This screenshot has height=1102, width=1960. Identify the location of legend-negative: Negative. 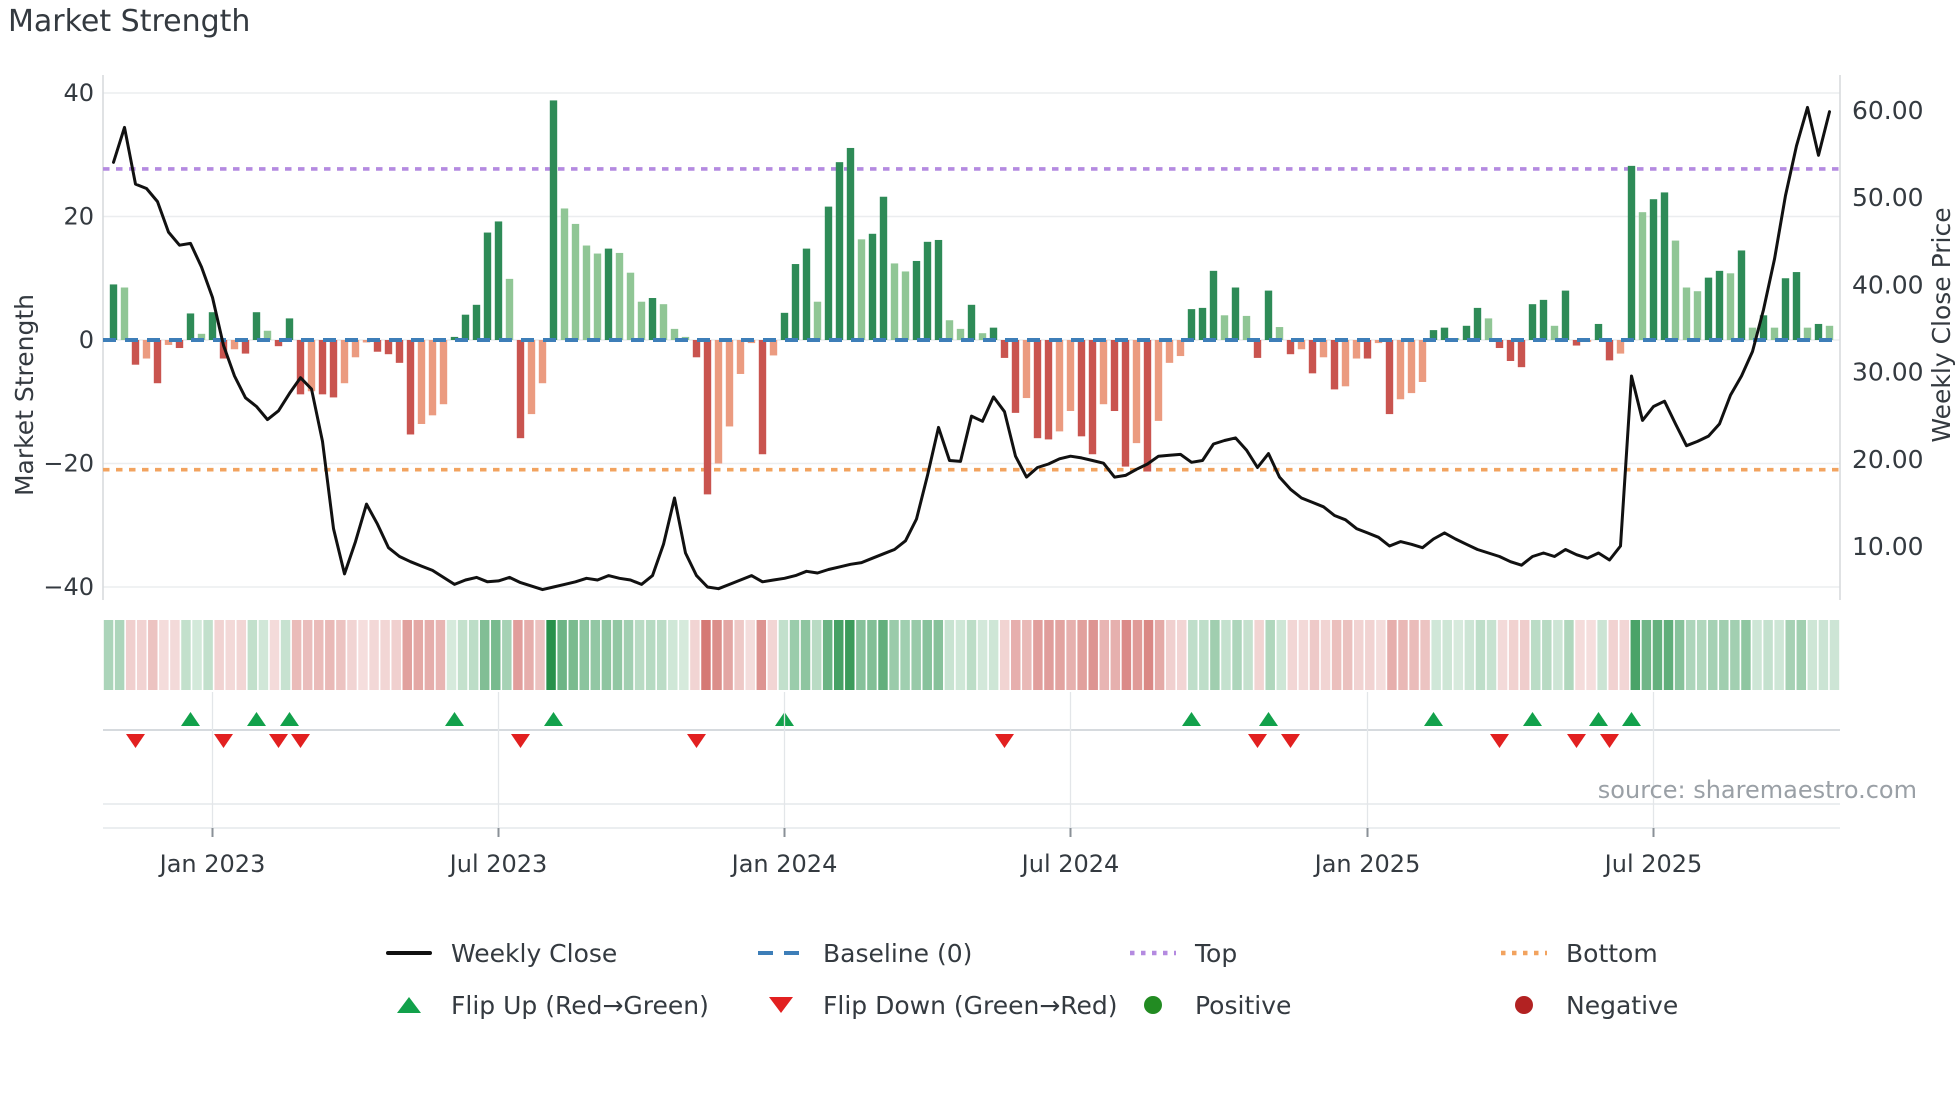
(1588, 1005).